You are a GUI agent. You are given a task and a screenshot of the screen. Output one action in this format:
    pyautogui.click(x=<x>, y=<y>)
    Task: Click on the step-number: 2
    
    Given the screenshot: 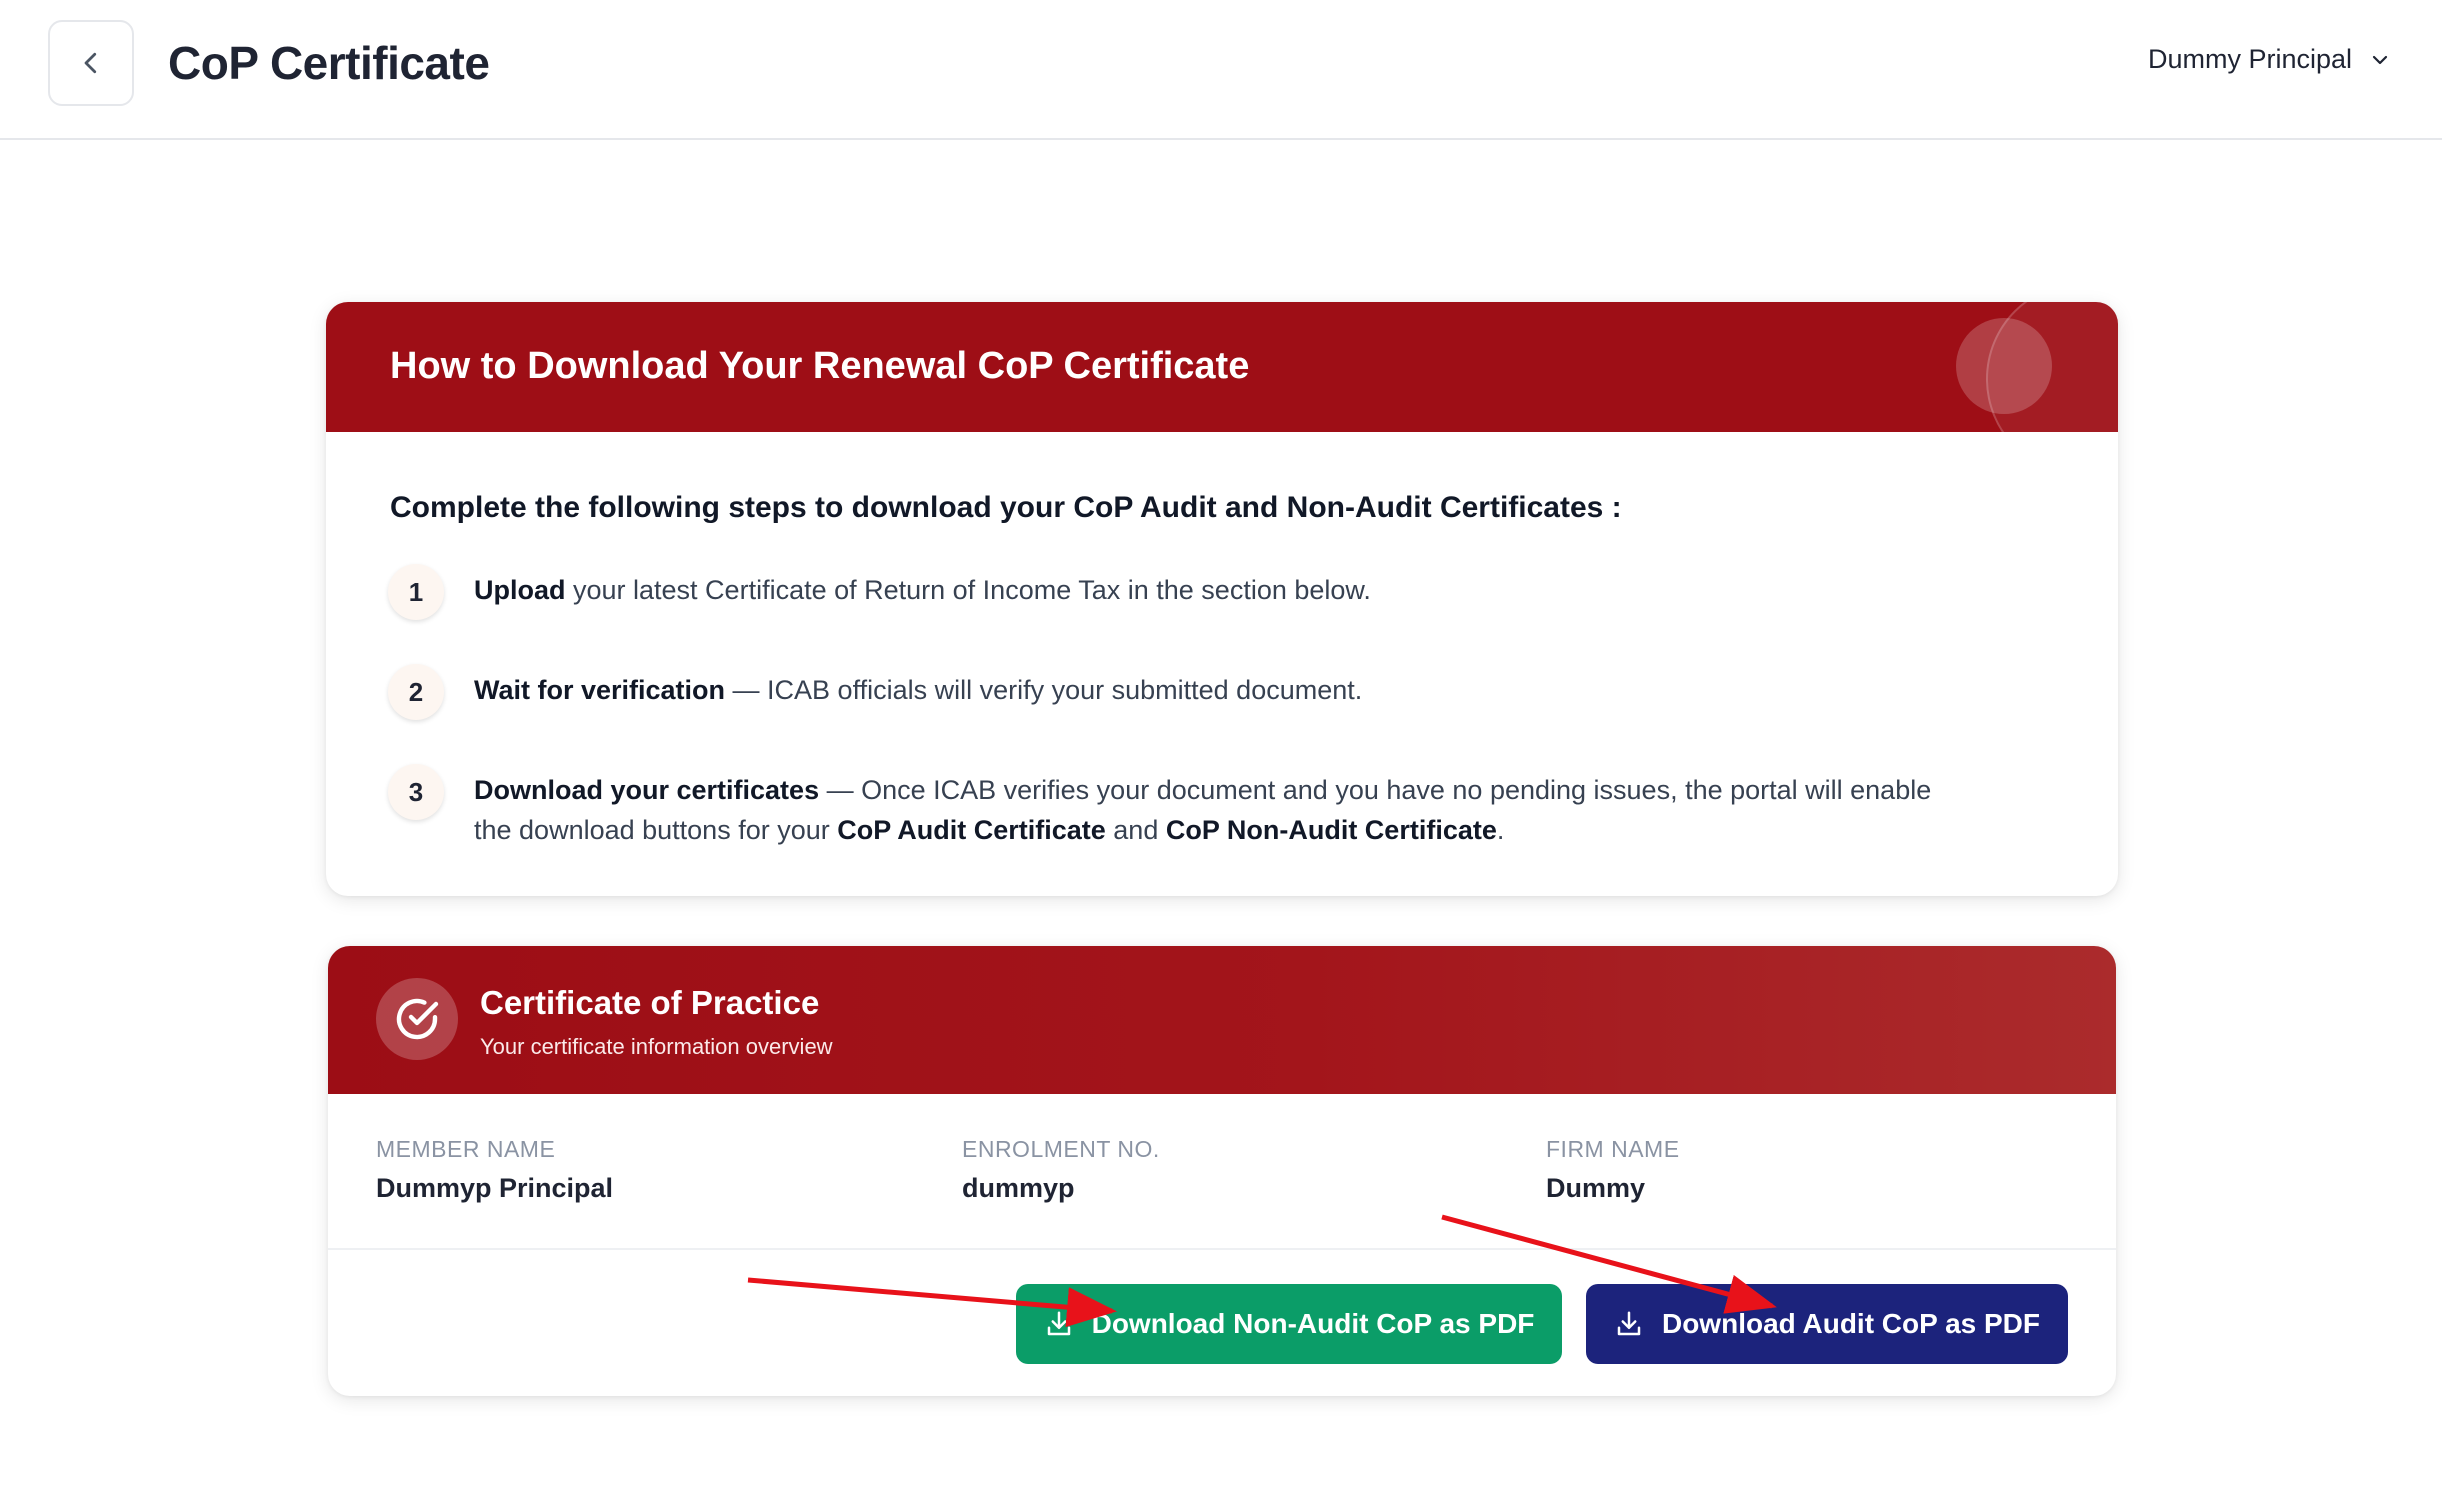 What is the action you would take?
    pyautogui.click(x=416, y=692)
    